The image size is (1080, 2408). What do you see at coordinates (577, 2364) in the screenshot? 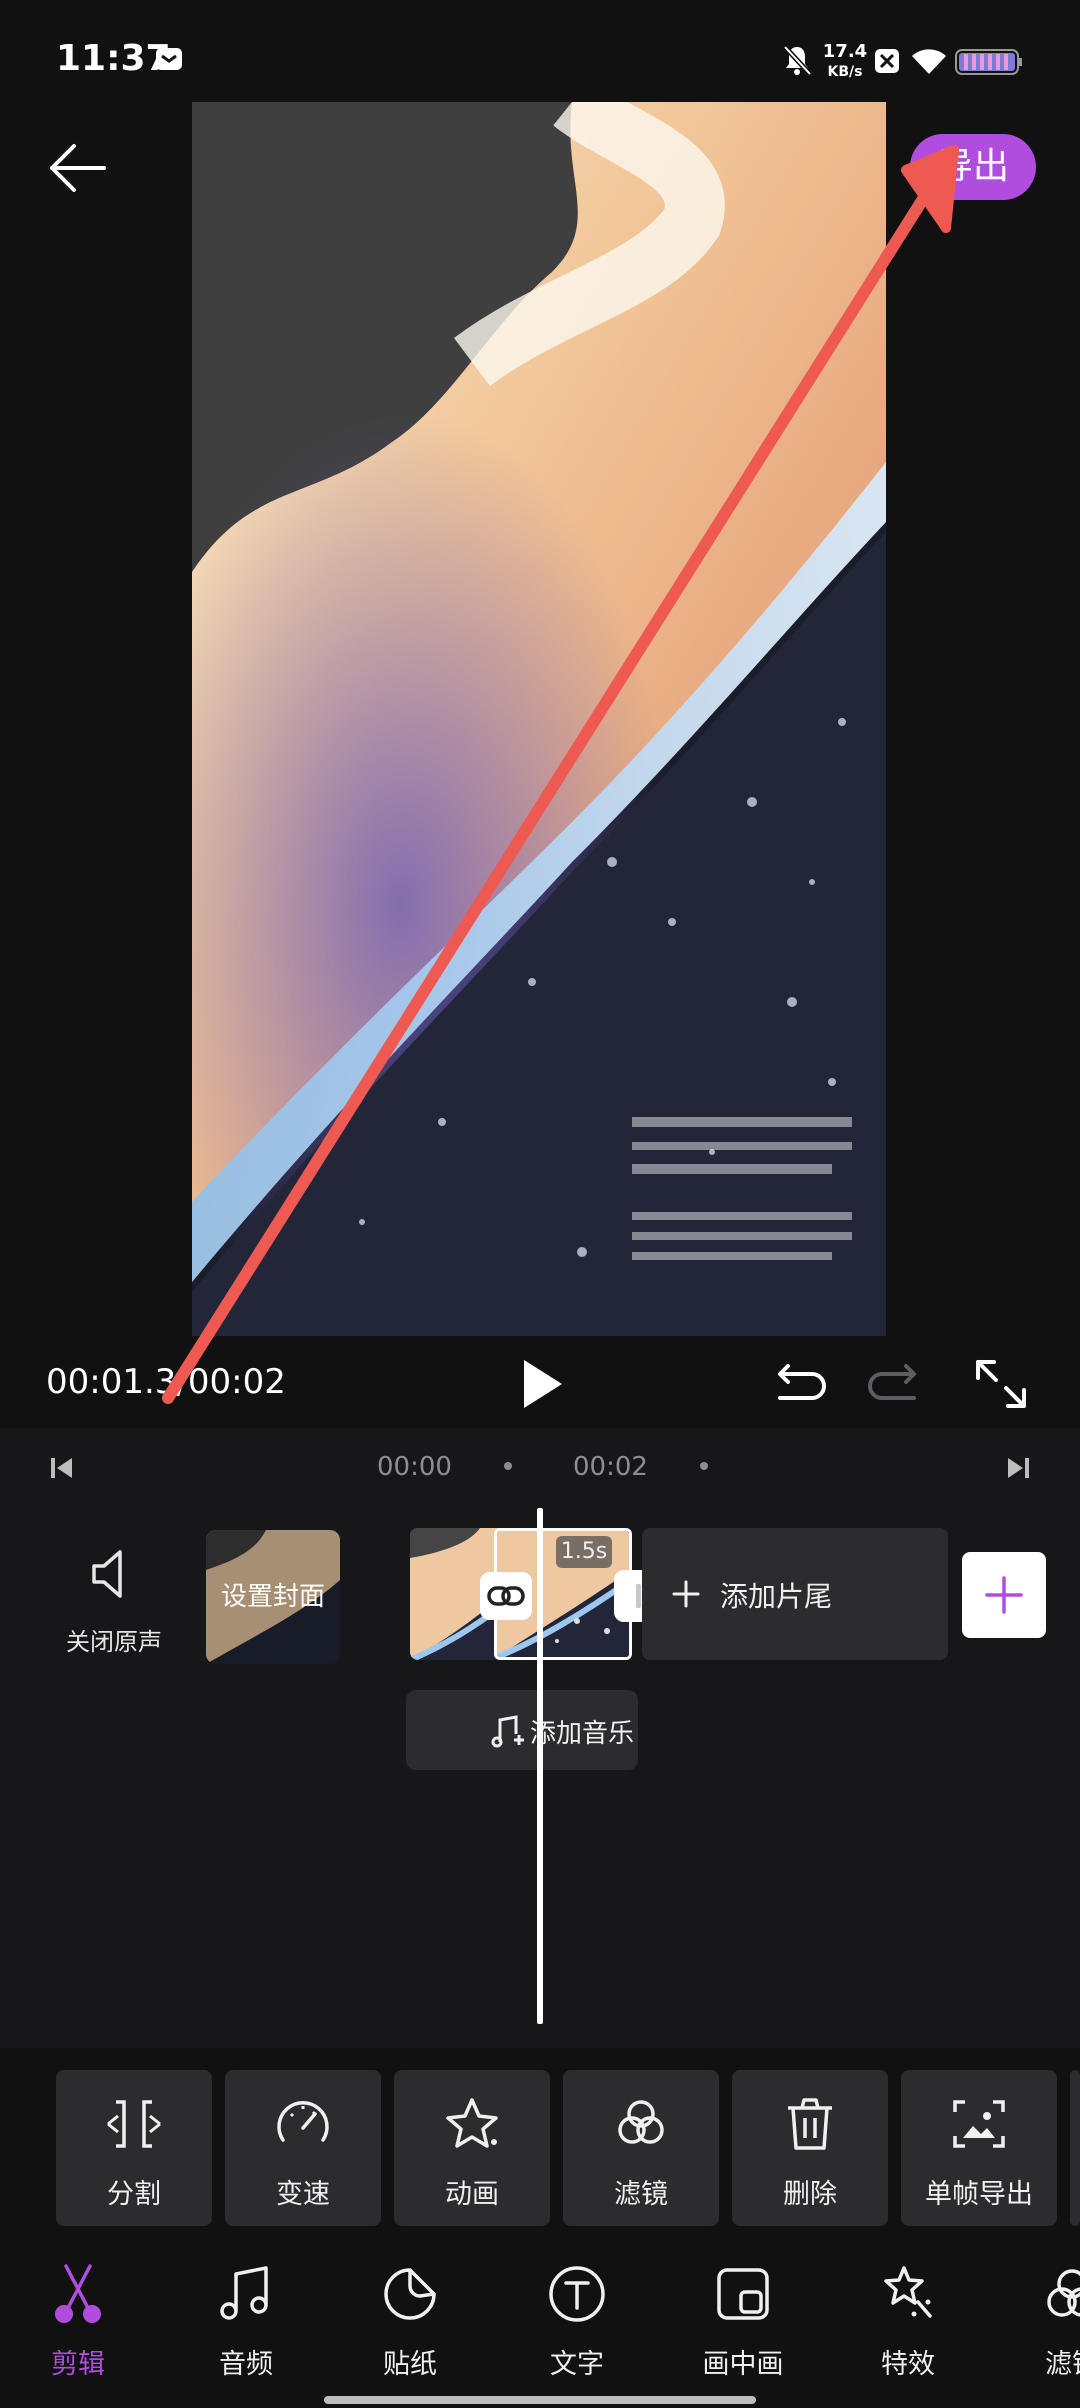
I see `nav-label: 文字` at bounding box center [577, 2364].